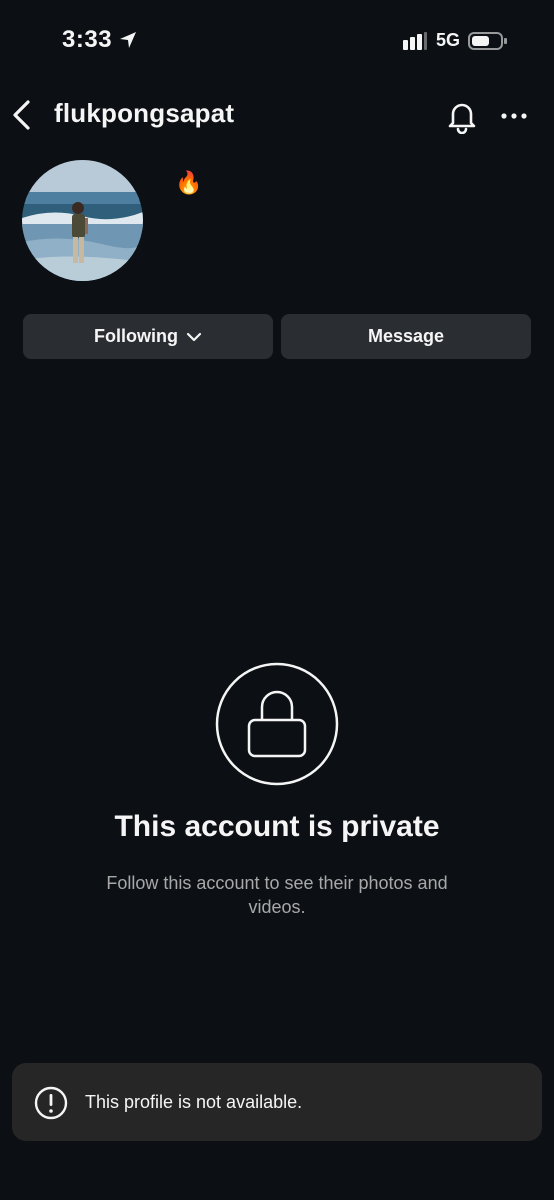  I want to click on avatar-beach-photo, so click(82, 220).